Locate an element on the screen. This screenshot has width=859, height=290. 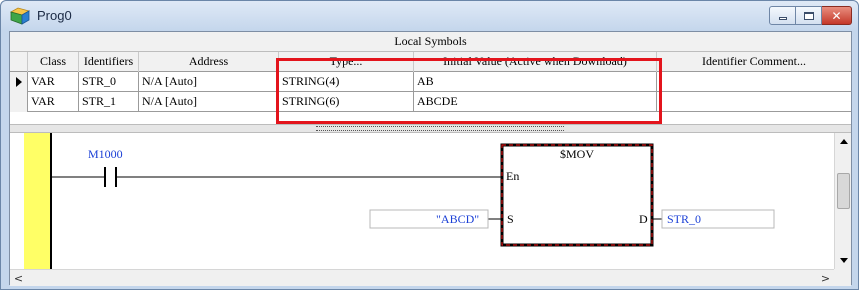
folder-program-icon is located at coordinates (20, 16).